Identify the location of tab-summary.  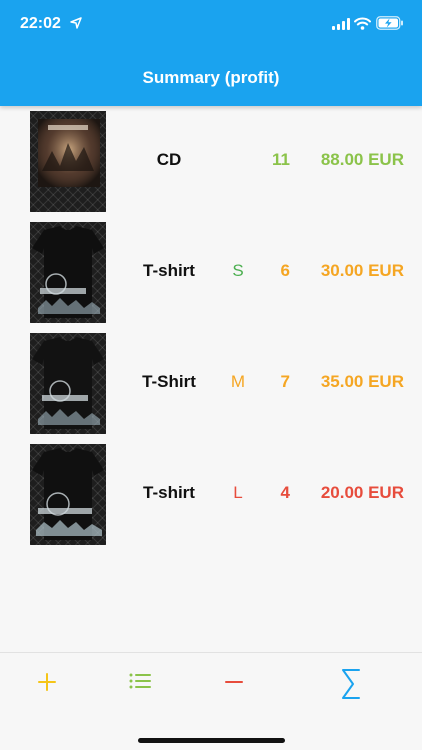
(351, 684).